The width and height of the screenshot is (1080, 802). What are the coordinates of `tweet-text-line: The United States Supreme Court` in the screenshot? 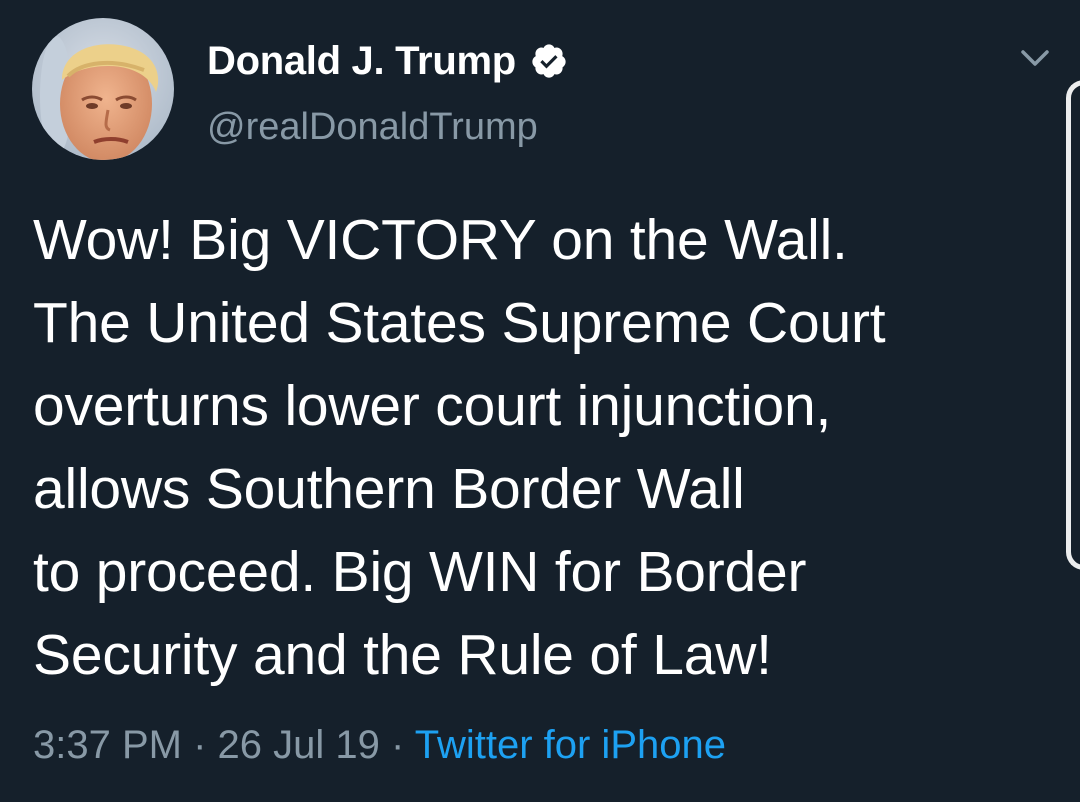 It's located at (459, 323).